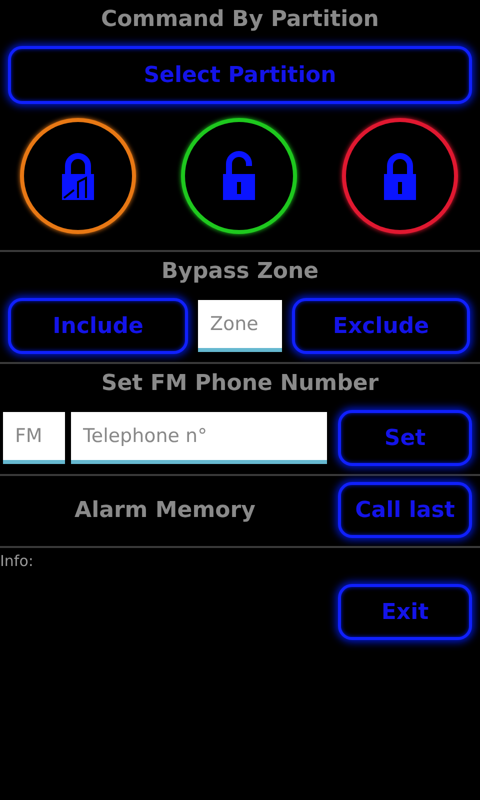  Describe the element at coordinates (405, 612) in the screenshot. I see `exit-button: Exit` at that location.